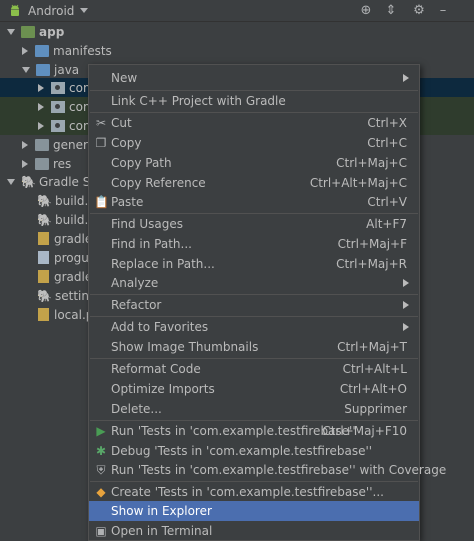  Describe the element at coordinates (375, 409) in the screenshot. I see `menu-shortcut: Supprimer` at that location.